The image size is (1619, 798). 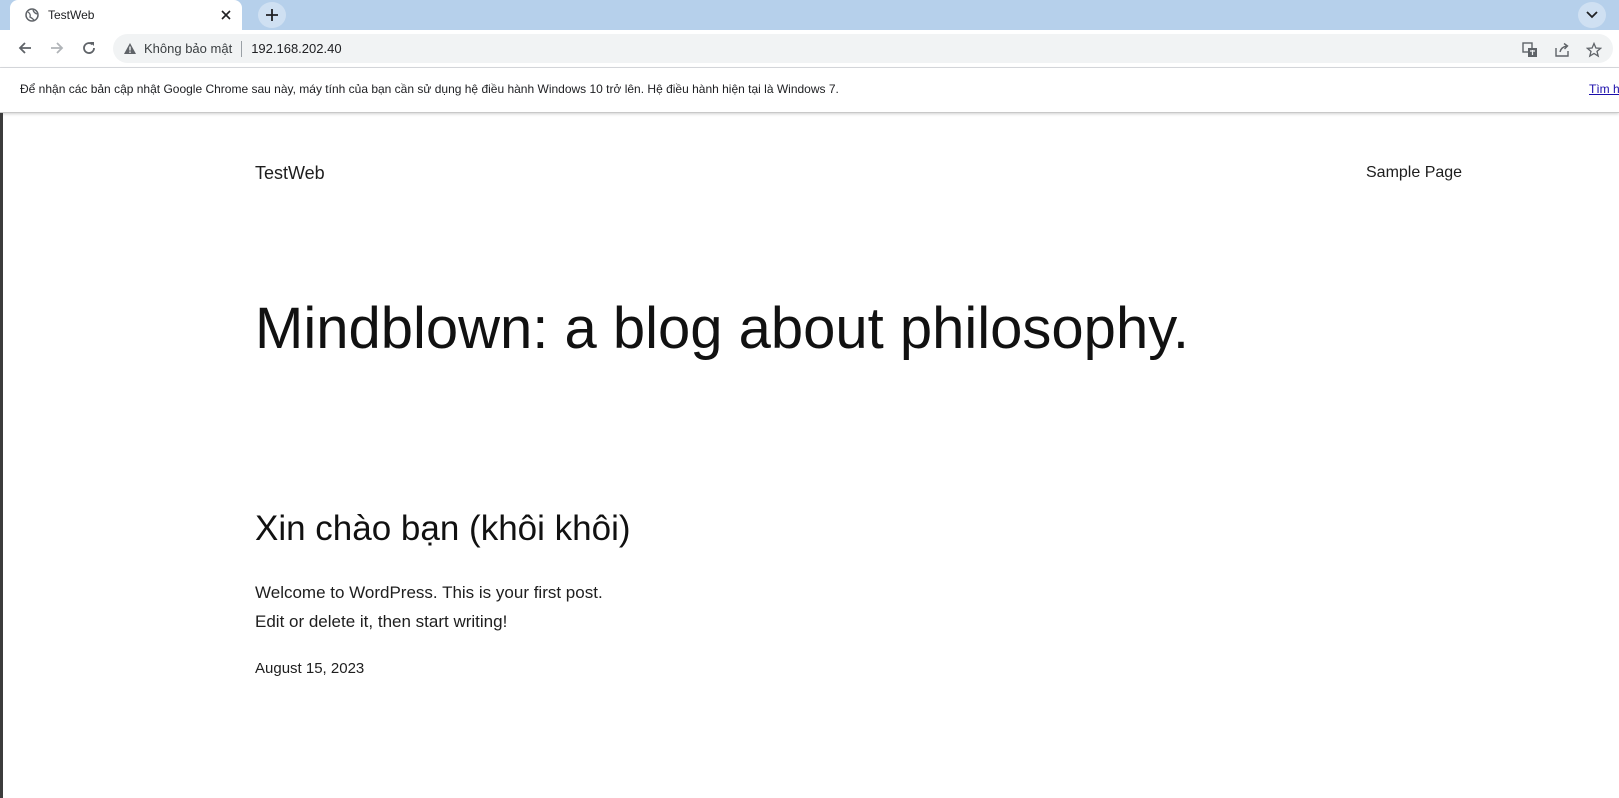 I want to click on hero-heading: Mindblown: a blog about philosophy., so click(x=722, y=328).